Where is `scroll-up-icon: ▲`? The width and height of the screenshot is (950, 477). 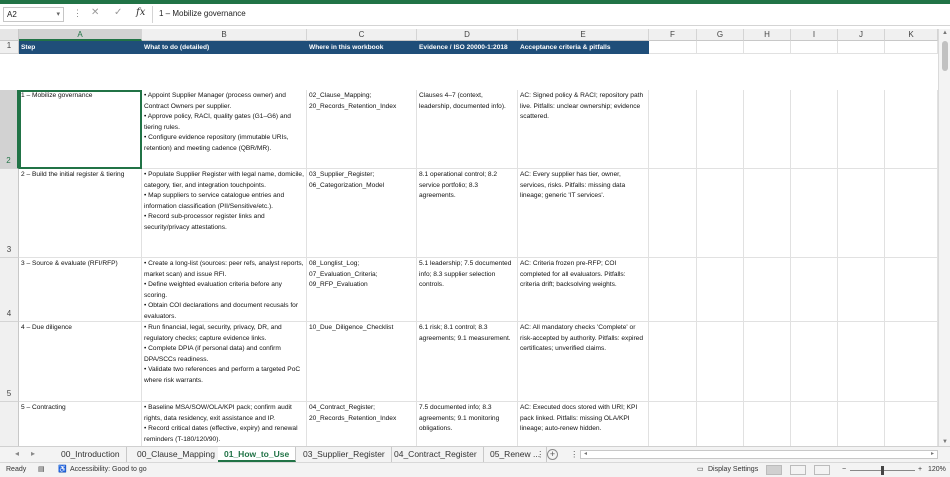
scroll-up-icon: ▲ is located at coordinates (945, 33).